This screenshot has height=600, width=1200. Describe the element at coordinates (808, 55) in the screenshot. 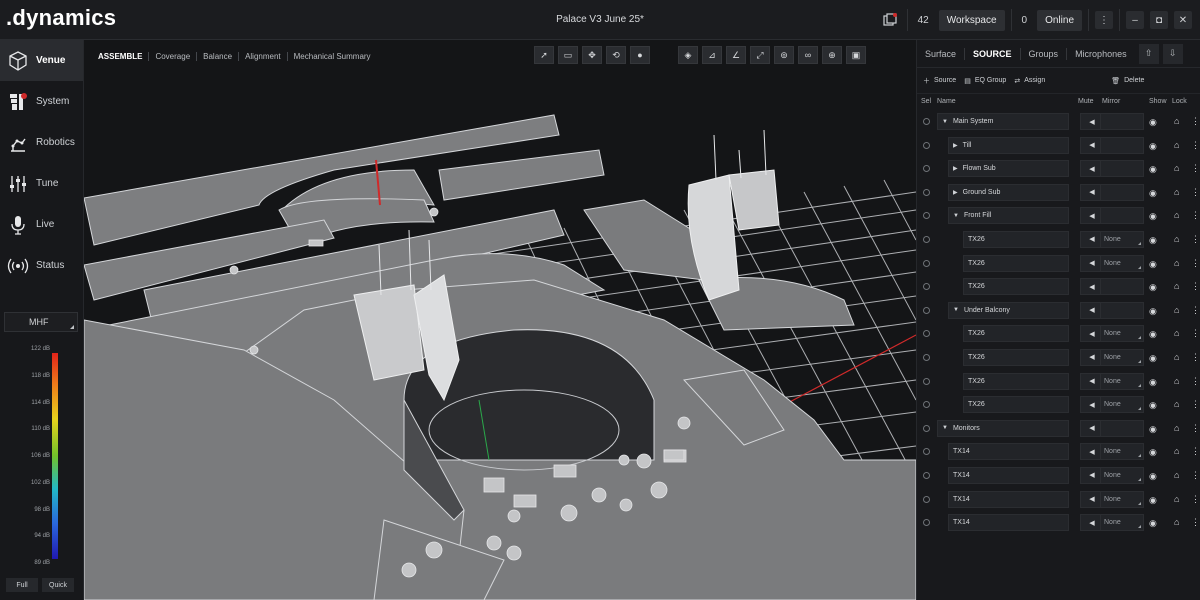

I see `binoculars-icon: ∞` at that location.